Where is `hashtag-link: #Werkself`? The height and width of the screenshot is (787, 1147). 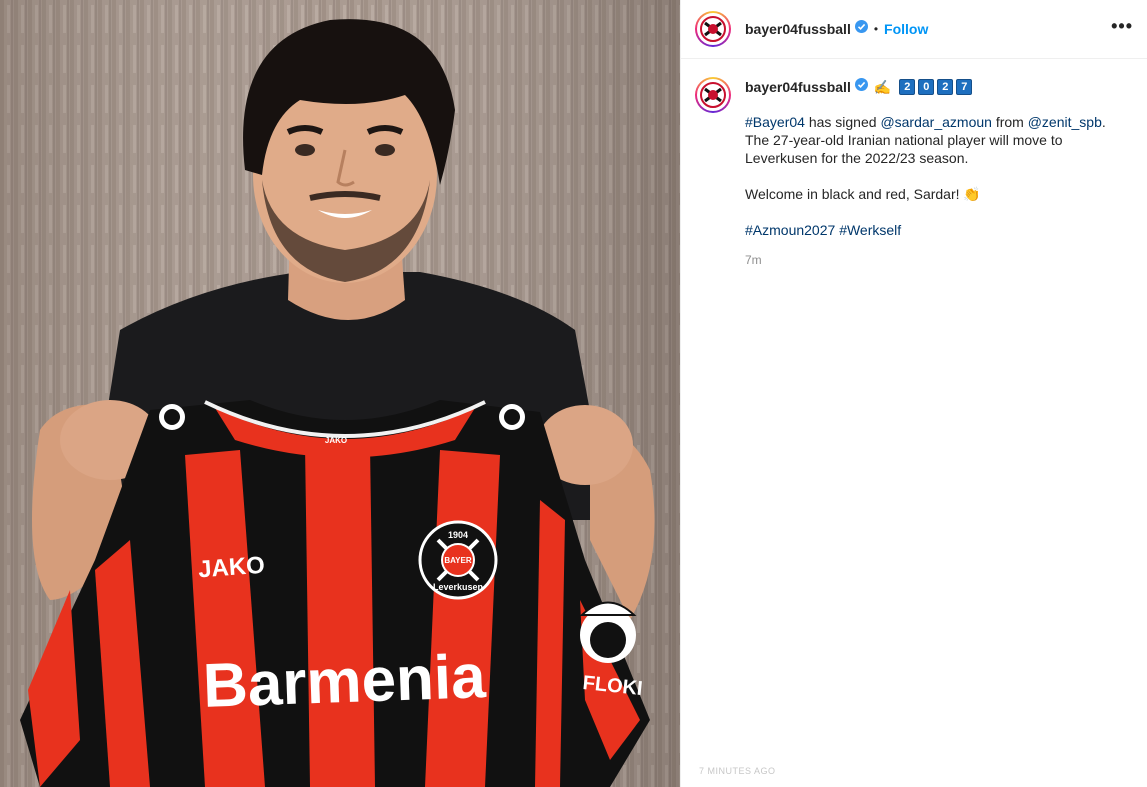 hashtag-link: #Werkself is located at coordinates (870, 230).